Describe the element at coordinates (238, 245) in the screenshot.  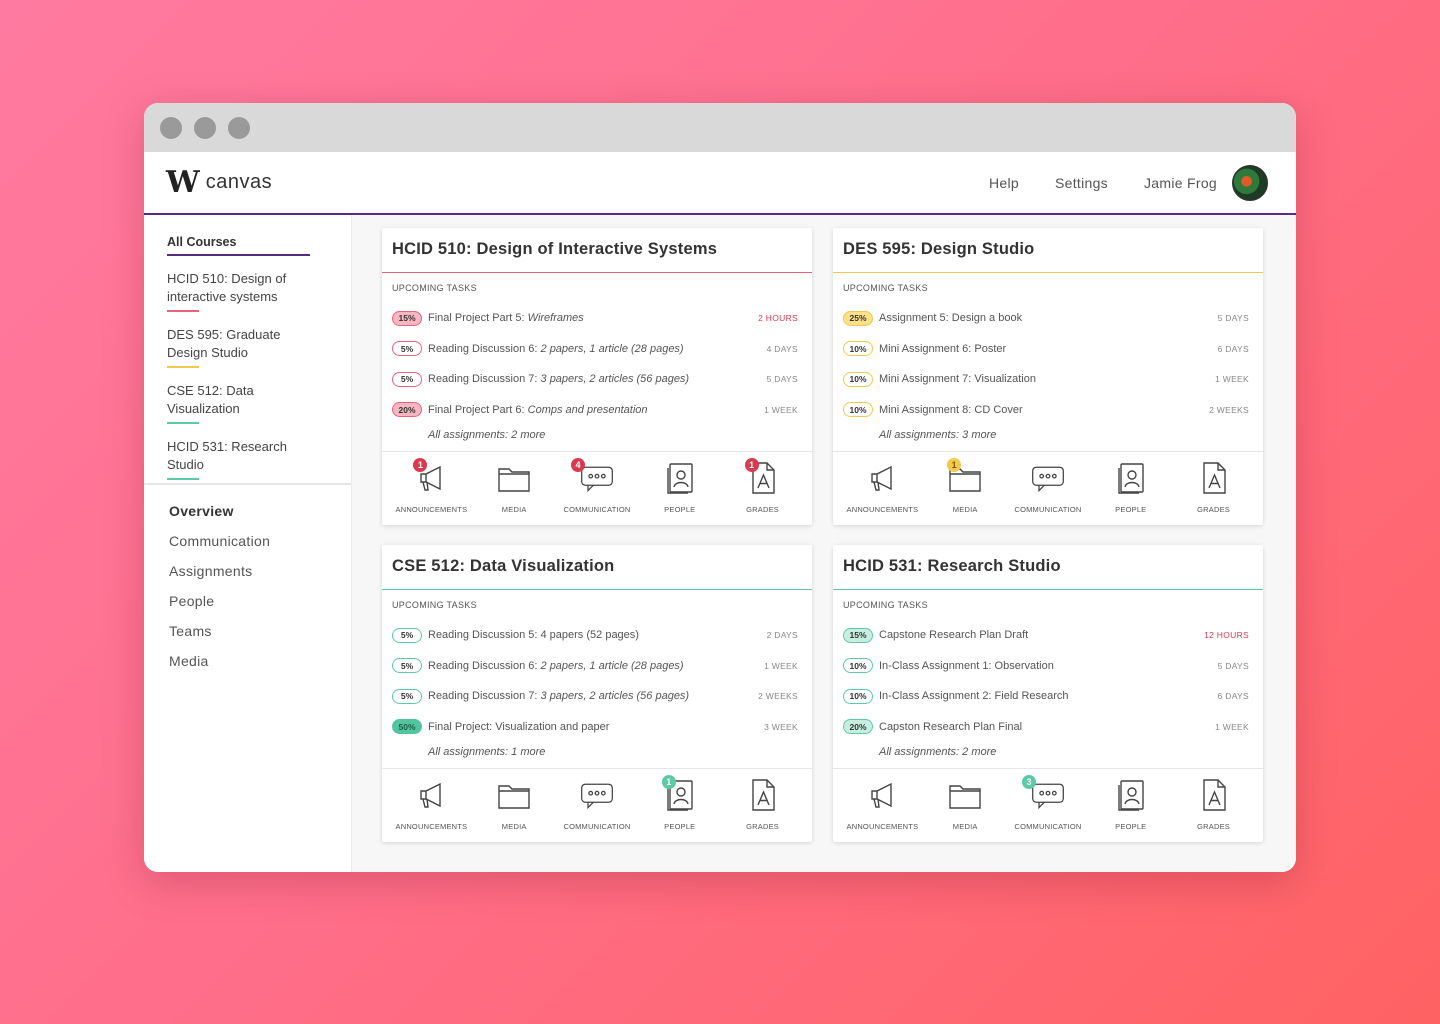
I see `all-courses-link: All Courses` at that location.